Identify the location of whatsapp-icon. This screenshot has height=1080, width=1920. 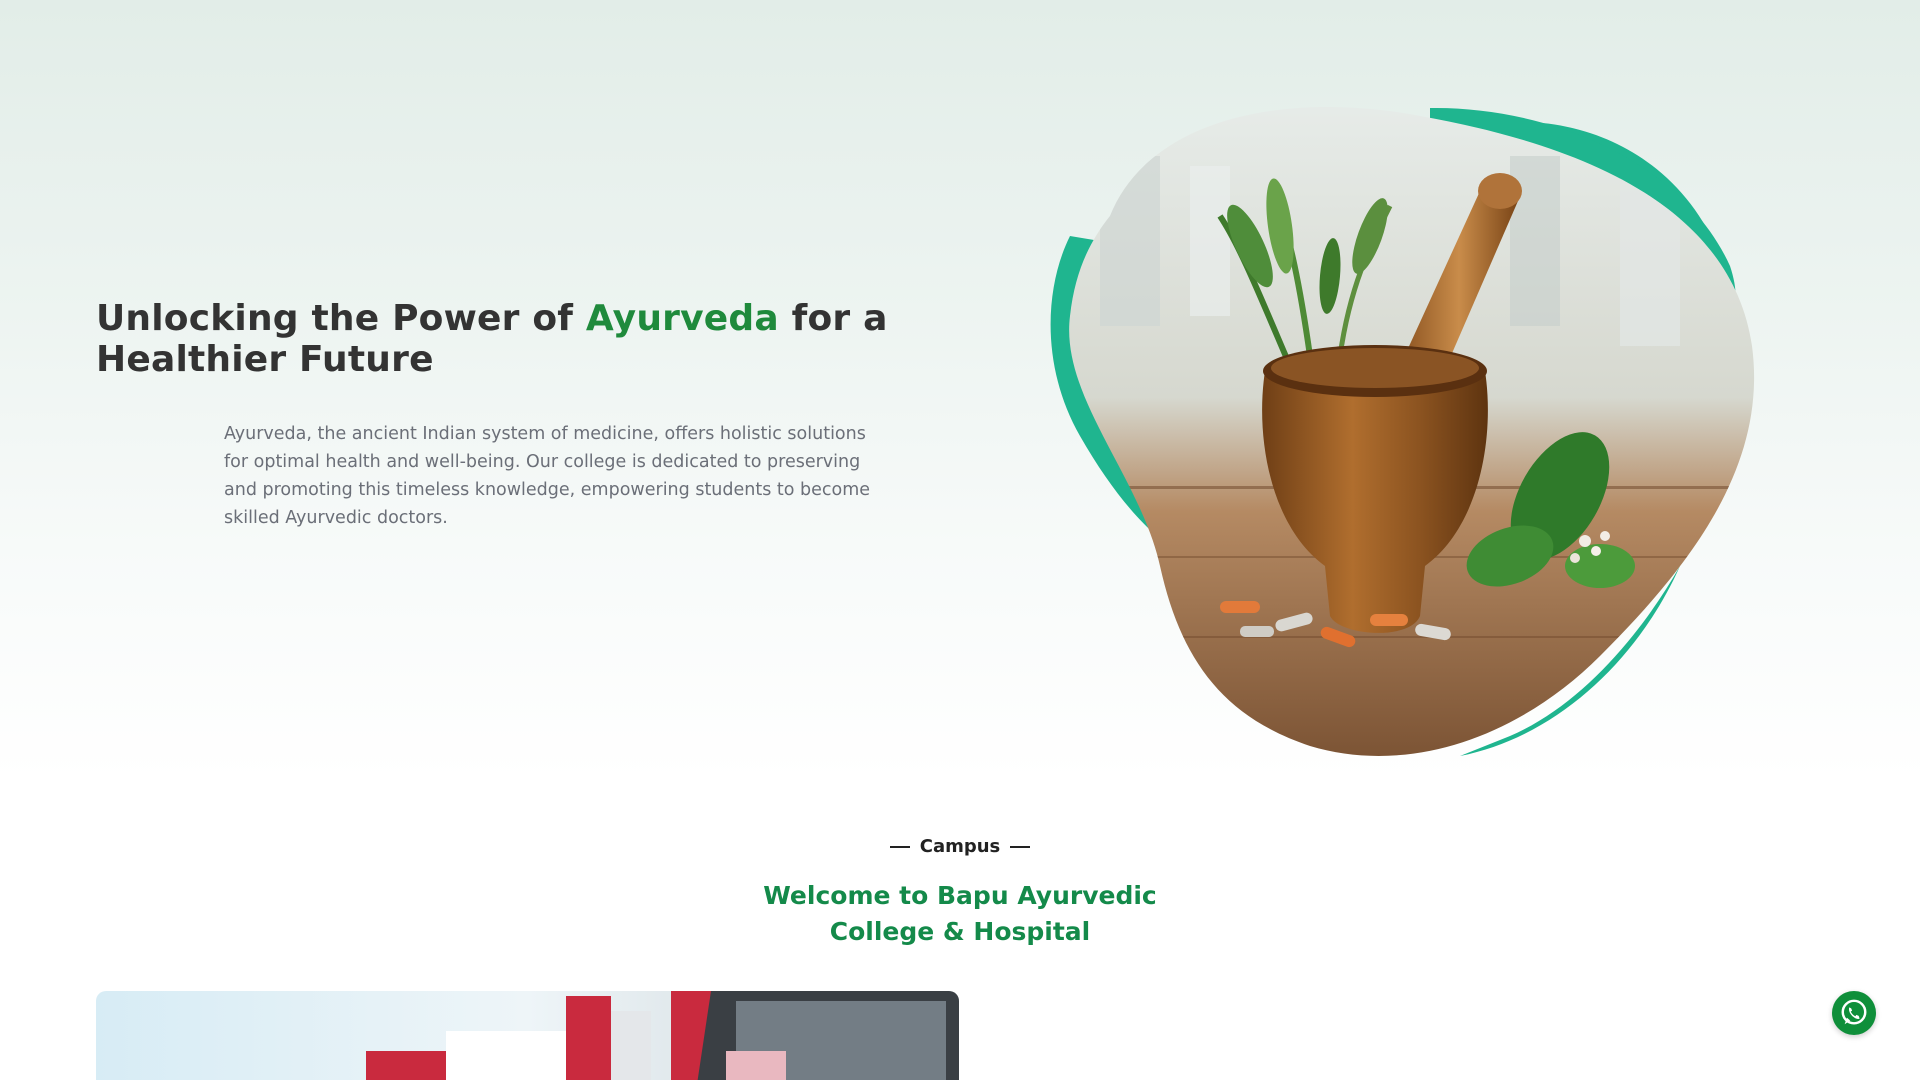
(1854, 1012).